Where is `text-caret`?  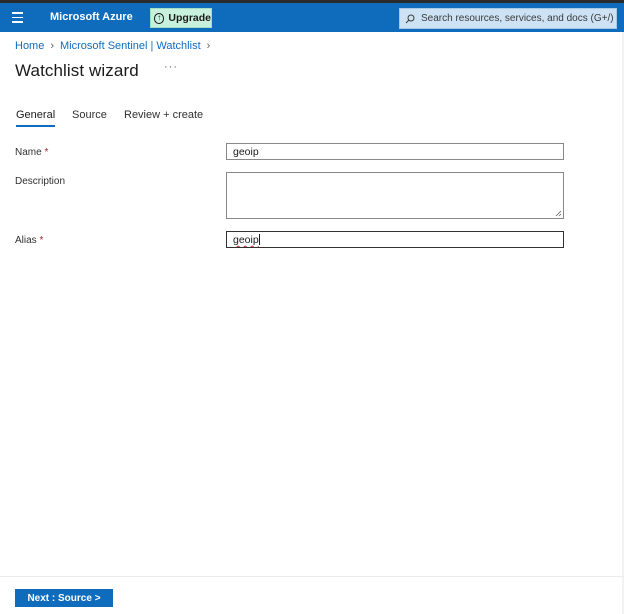
text-caret is located at coordinates (259, 239).